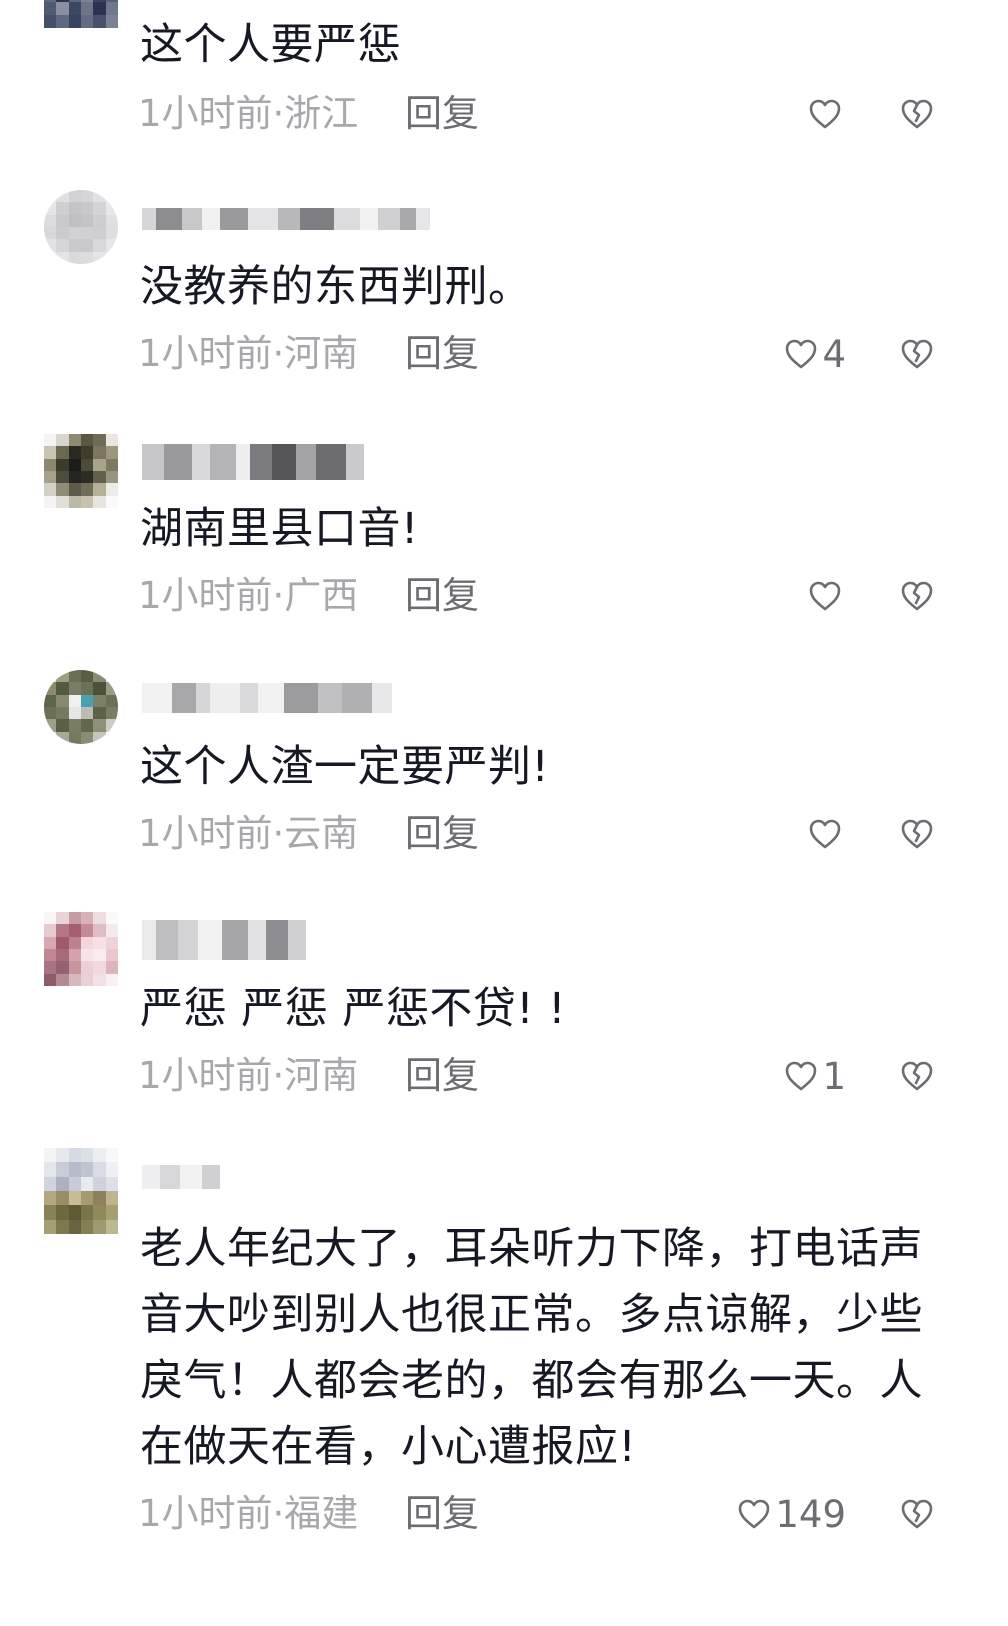  I want to click on like-button: 149, so click(791, 1514).